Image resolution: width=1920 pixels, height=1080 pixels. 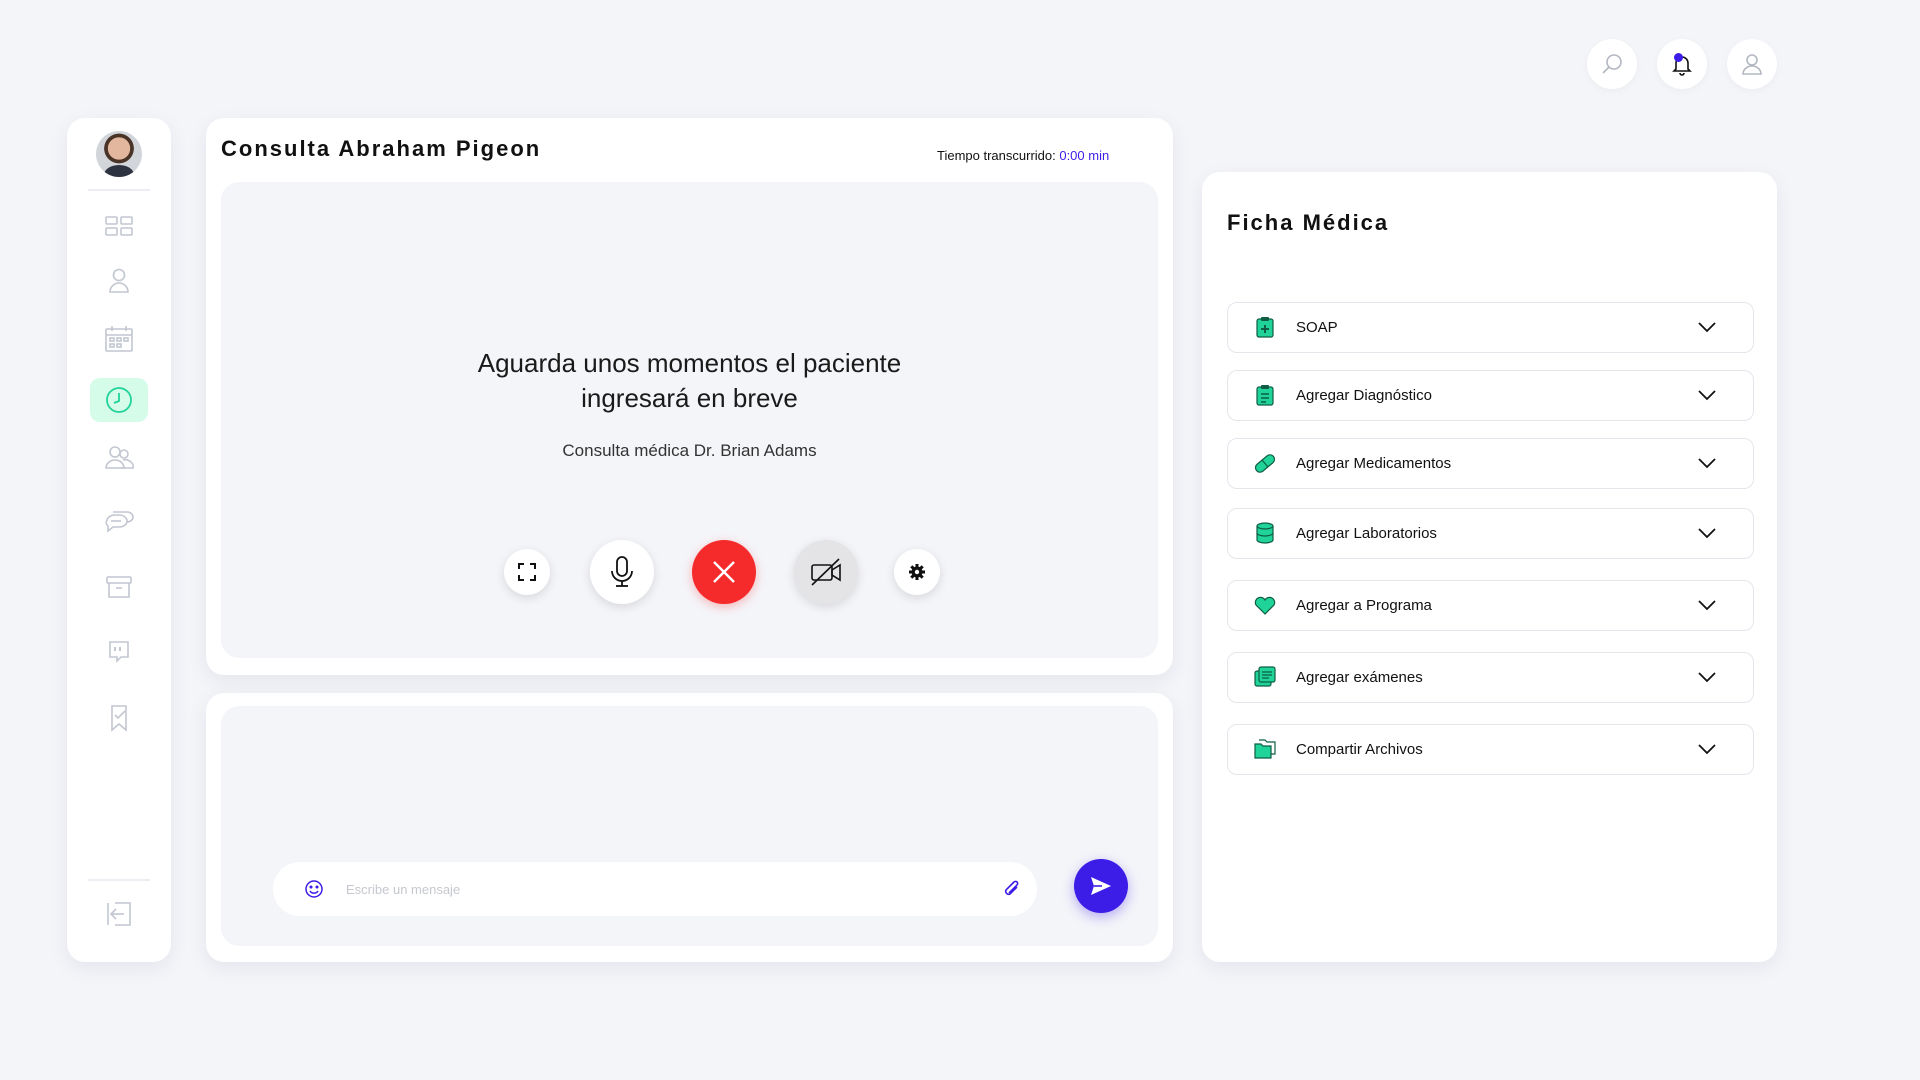 I want to click on accordion-label: Agregar Diagnóstico, so click(x=1364, y=395).